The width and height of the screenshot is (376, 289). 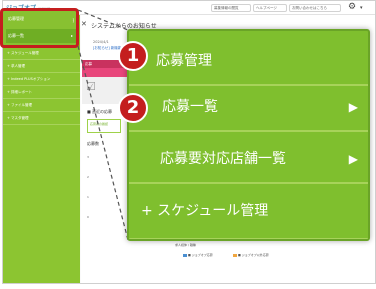 I want to click on step-badge-1: 1, so click(x=133, y=56).